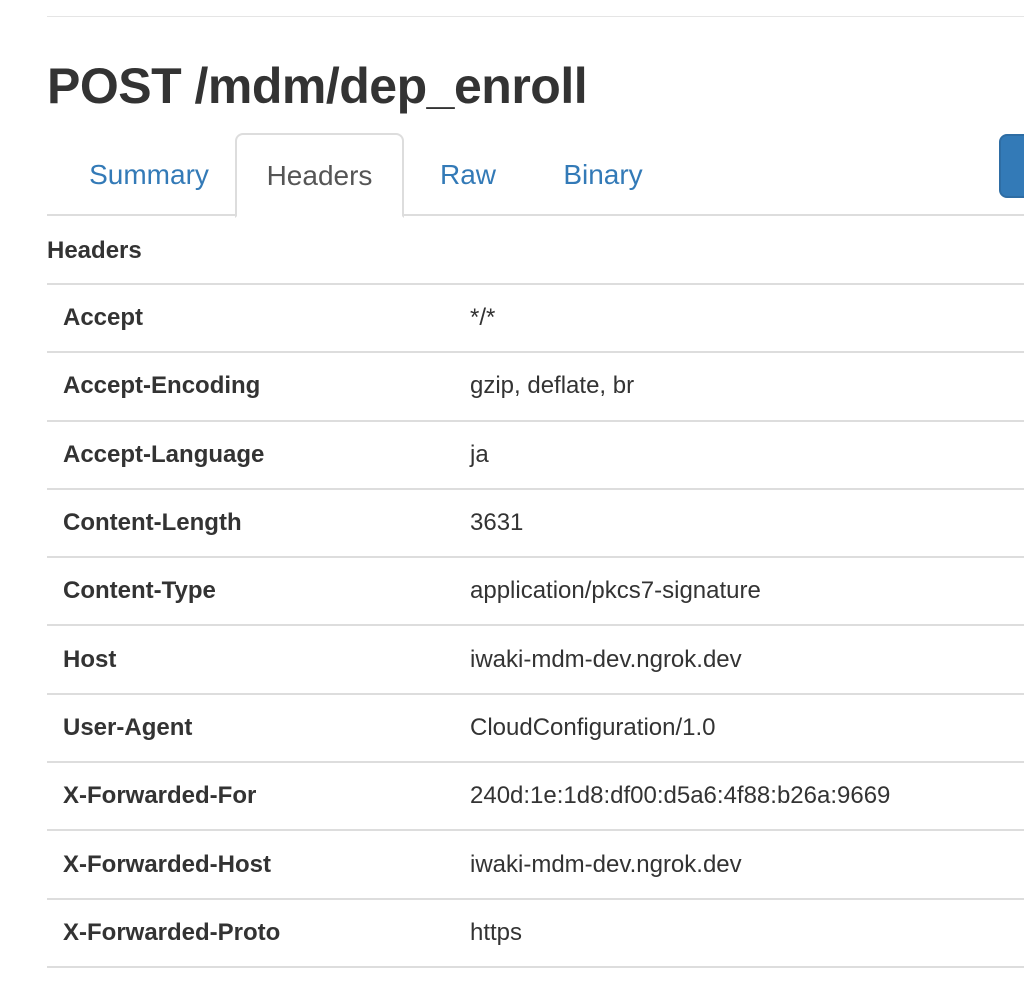  What do you see at coordinates (483, 318) in the screenshot?
I see `header-value: */*` at bounding box center [483, 318].